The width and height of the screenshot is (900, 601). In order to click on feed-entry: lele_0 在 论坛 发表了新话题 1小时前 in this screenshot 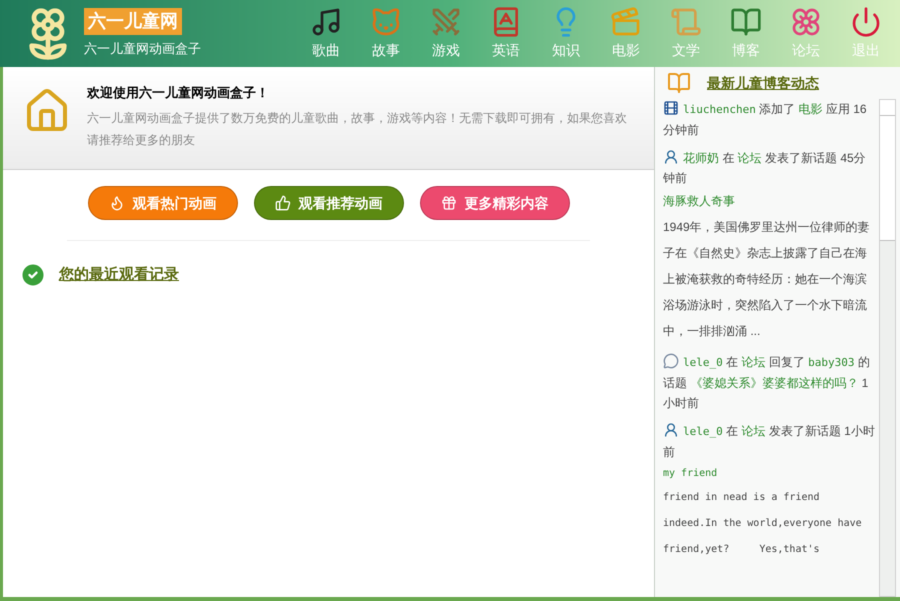, I will do `click(769, 441)`.